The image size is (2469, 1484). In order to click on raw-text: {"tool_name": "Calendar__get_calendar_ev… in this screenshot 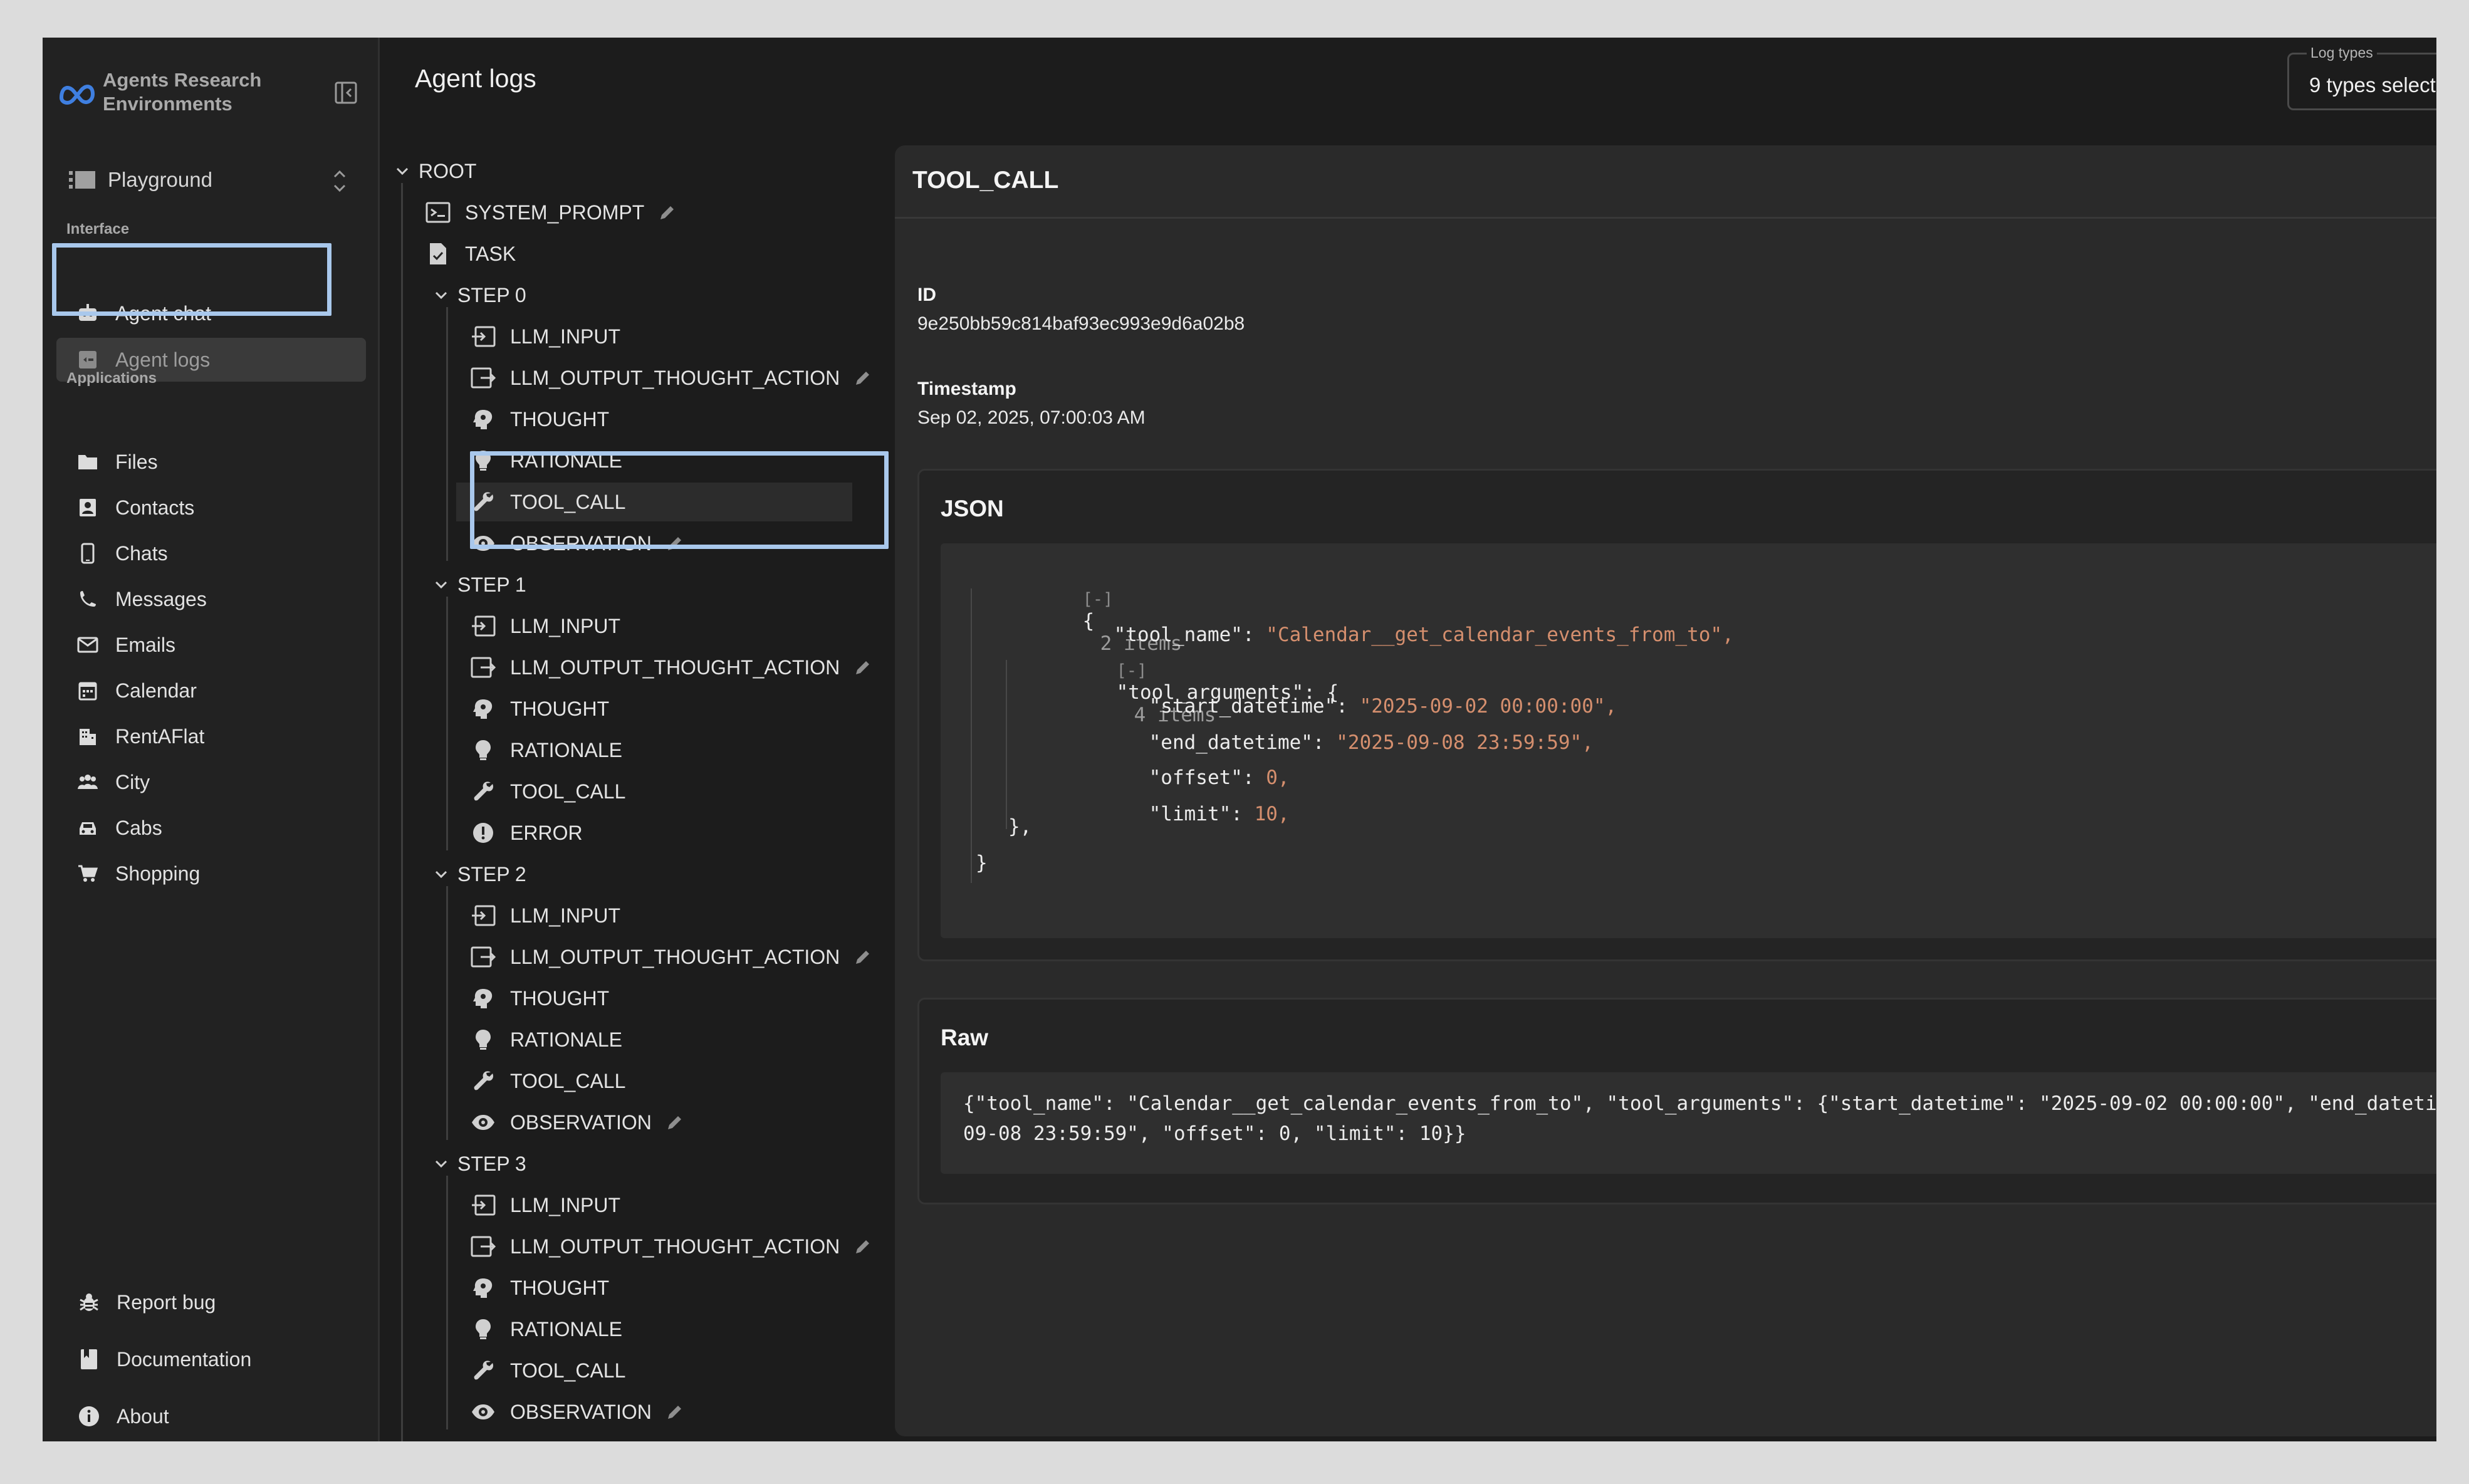, I will do `click(1699, 1119)`.